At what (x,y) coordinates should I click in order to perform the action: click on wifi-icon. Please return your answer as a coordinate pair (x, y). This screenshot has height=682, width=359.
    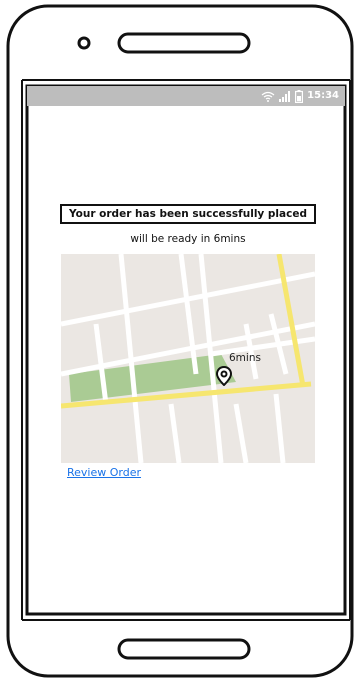
    Looking at the image, I should click on (268, 96).